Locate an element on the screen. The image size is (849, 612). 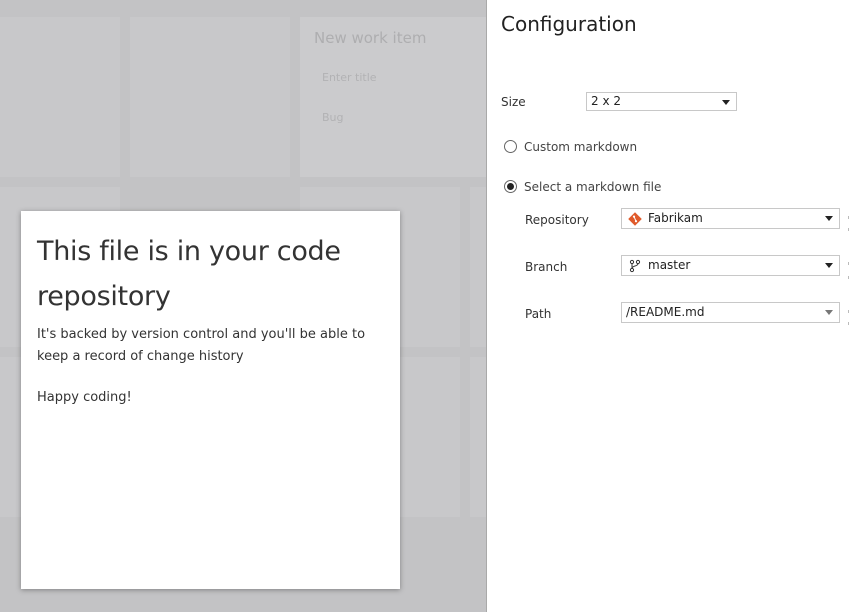
branch-dropdown: master is located at coordinates (730, 265).